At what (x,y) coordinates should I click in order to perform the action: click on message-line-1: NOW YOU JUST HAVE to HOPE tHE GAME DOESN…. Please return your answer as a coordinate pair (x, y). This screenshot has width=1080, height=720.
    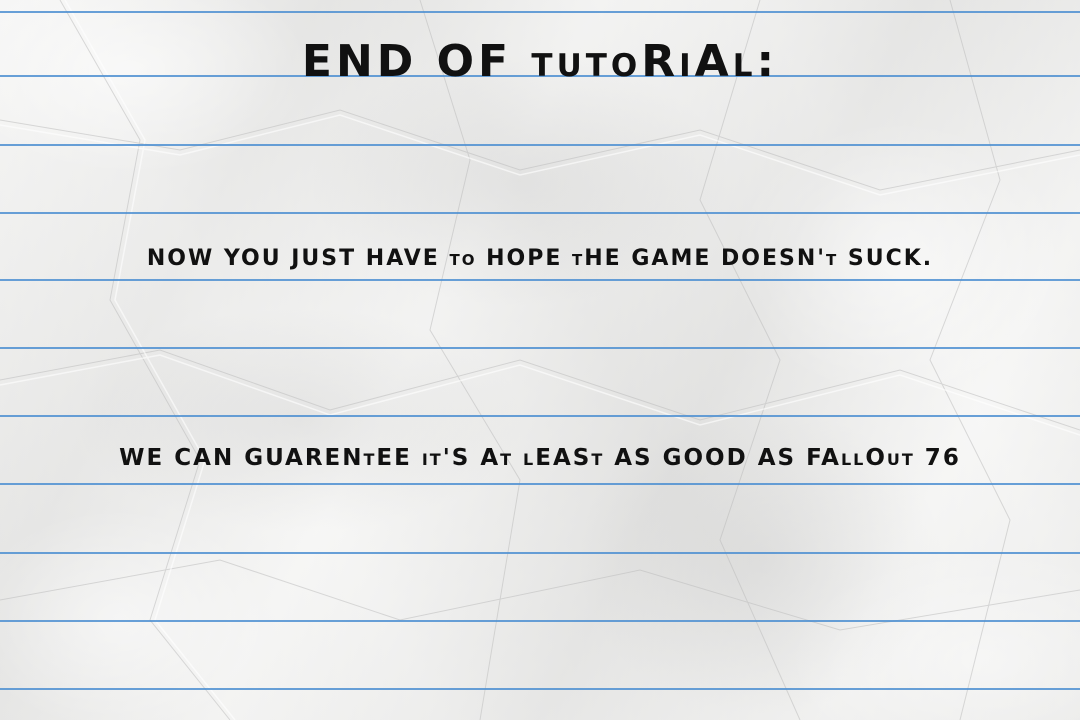
    Looking at the image, I should click on (540, 258).